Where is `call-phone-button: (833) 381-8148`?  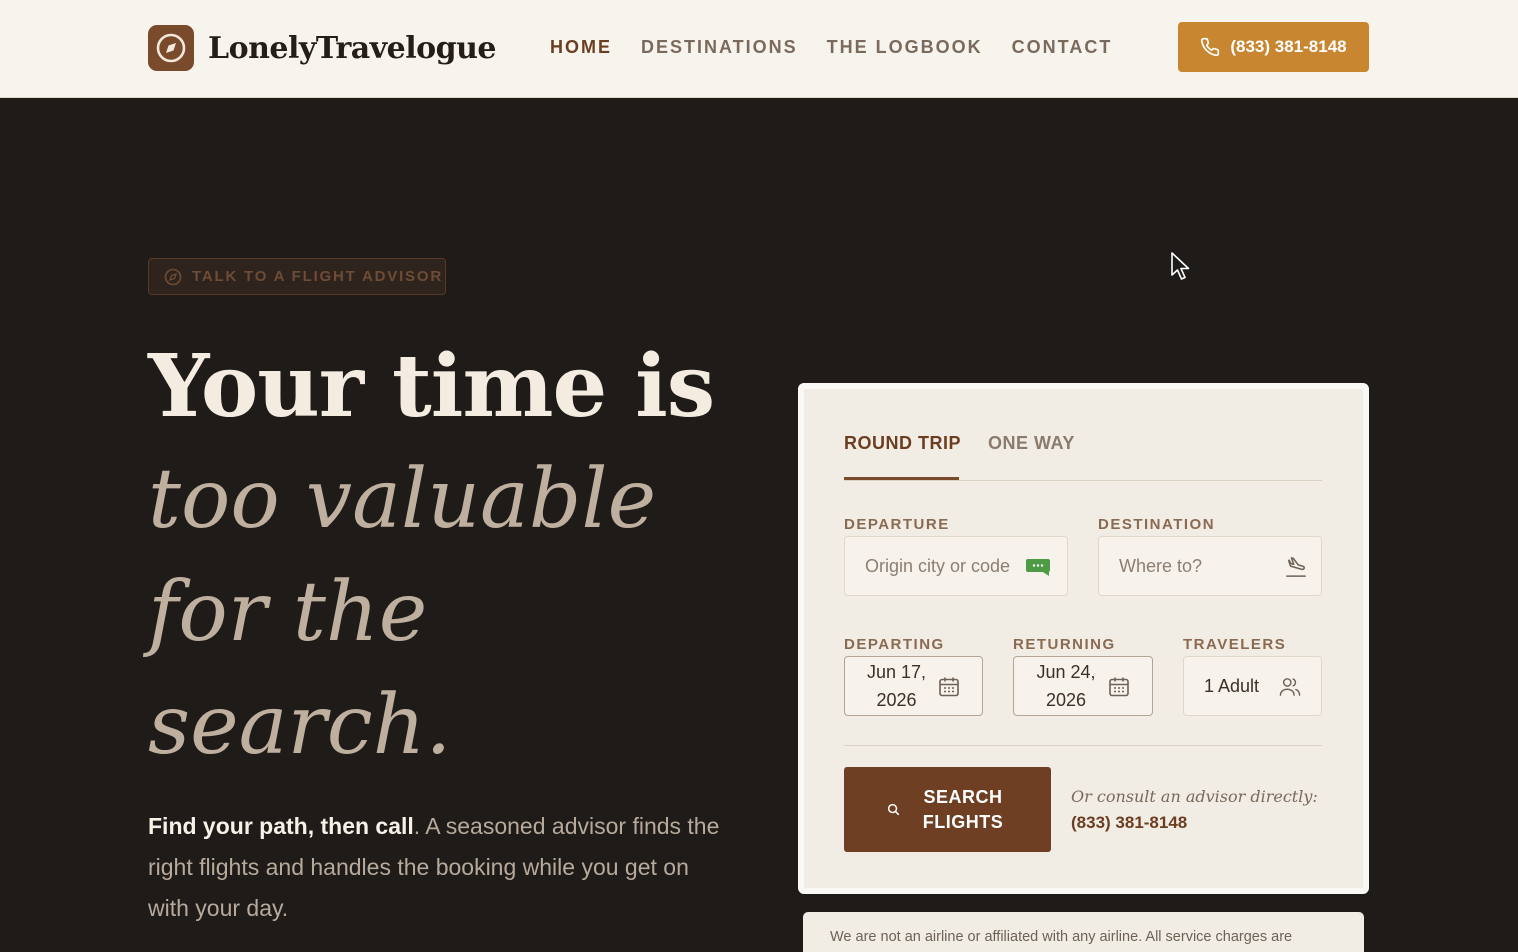
call-phone-button: (833) 381-8148 is located at coordinates (1273, 47).